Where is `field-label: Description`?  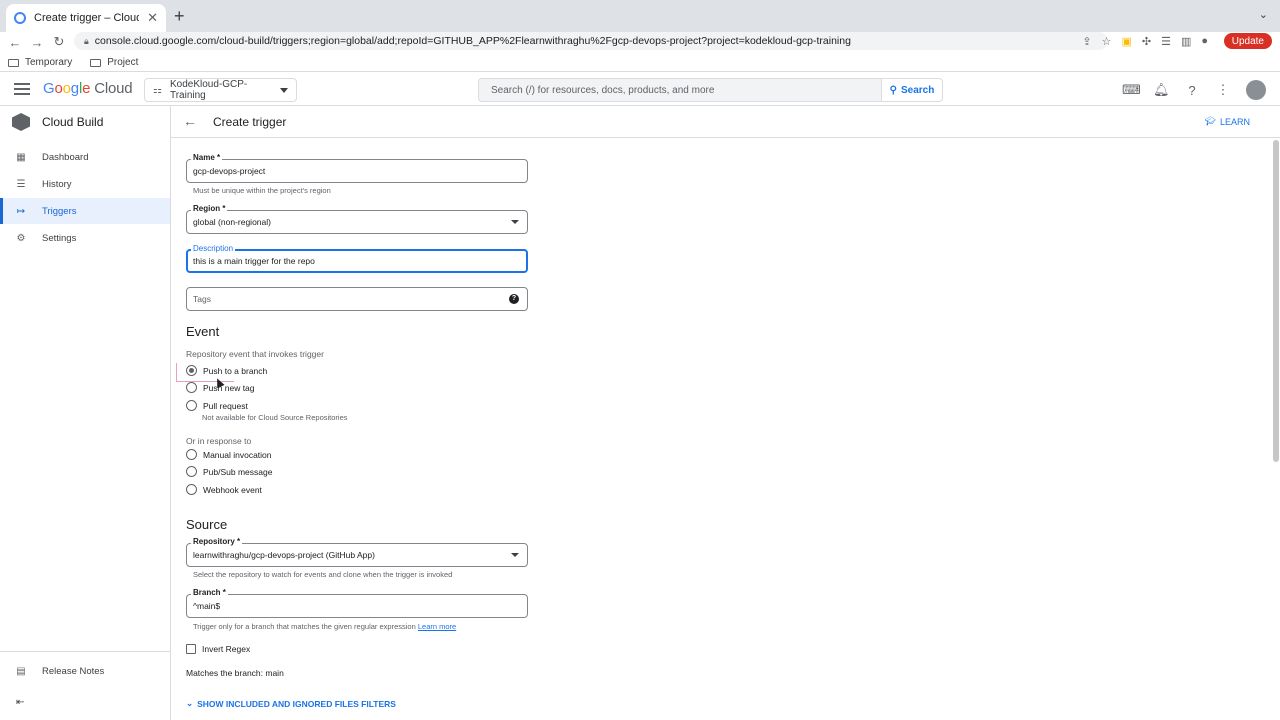
field-label: Description is located at coordinates (213, 248).